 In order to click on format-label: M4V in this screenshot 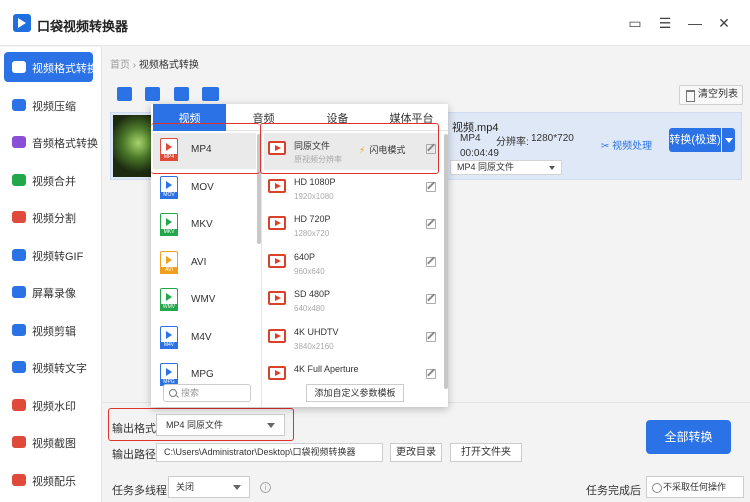, I will do `click(201, 337)`.